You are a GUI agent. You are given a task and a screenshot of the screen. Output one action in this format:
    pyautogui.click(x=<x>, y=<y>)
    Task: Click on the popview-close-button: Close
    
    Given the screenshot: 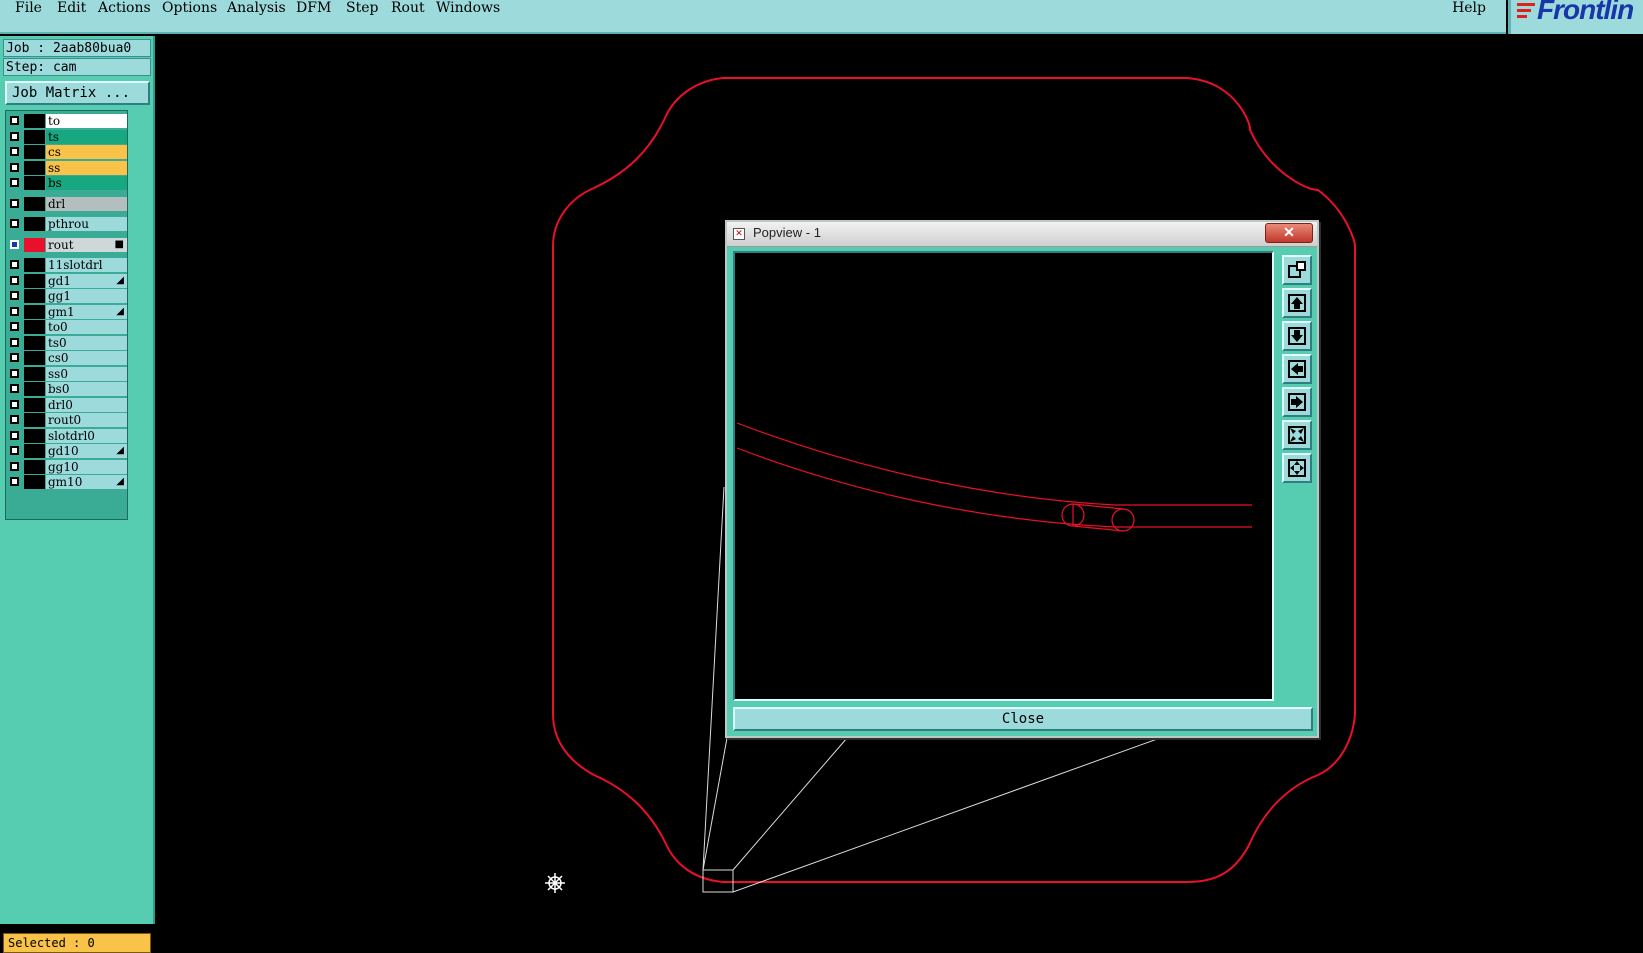 What is the action you would take?
    pyautogui.click(x=1023, y=719)
    